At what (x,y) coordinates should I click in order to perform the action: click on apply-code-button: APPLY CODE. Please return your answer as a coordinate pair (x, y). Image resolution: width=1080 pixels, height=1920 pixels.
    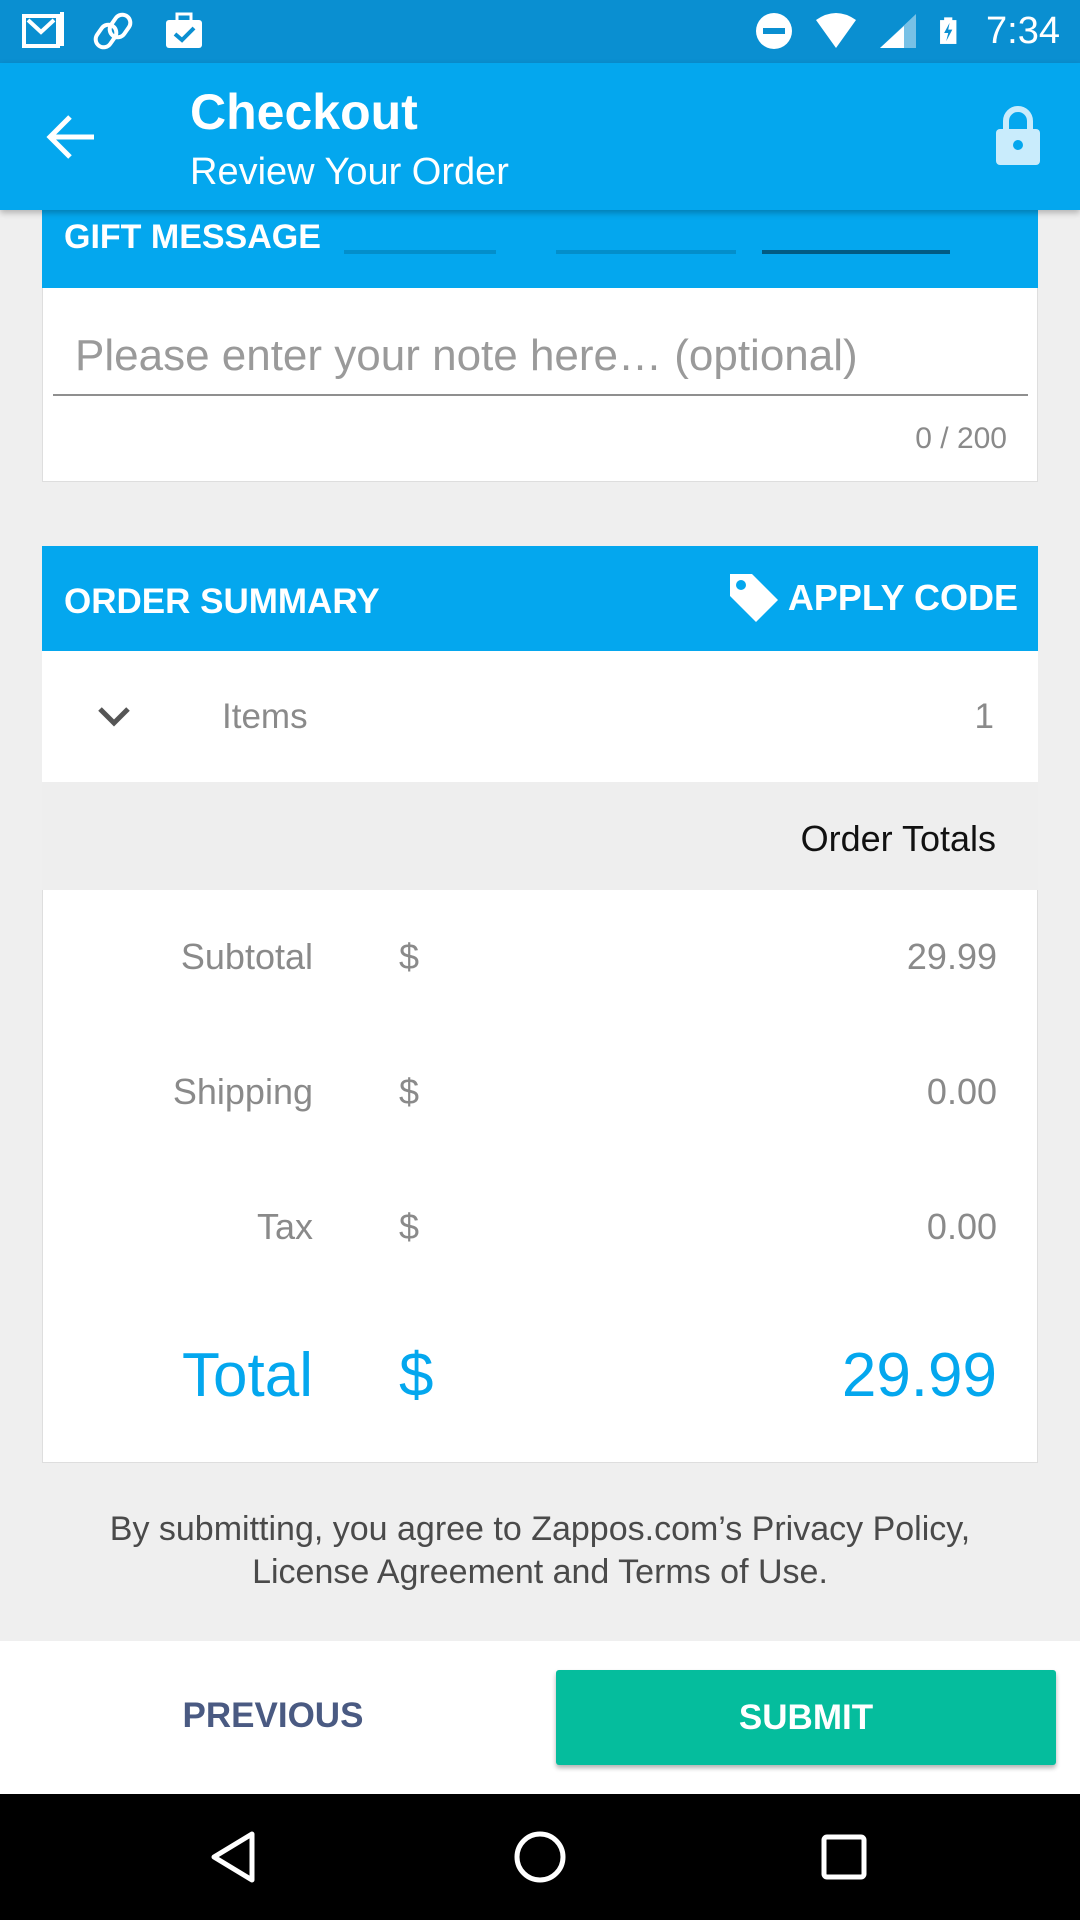
    Looking at the image, I should click on (872, 598).